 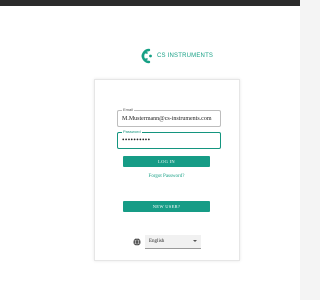 I want to click on email-field: Email M.Mustermann@cs-instruments.com, so click(x=169, y=117).